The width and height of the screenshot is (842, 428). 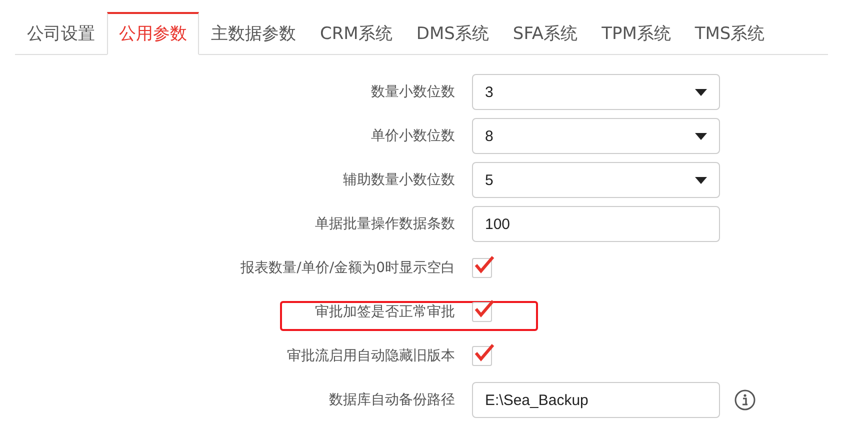 I want to click on field-label: 报表数量/单价/金额为0时显示空白, so click(x=347, y=268).